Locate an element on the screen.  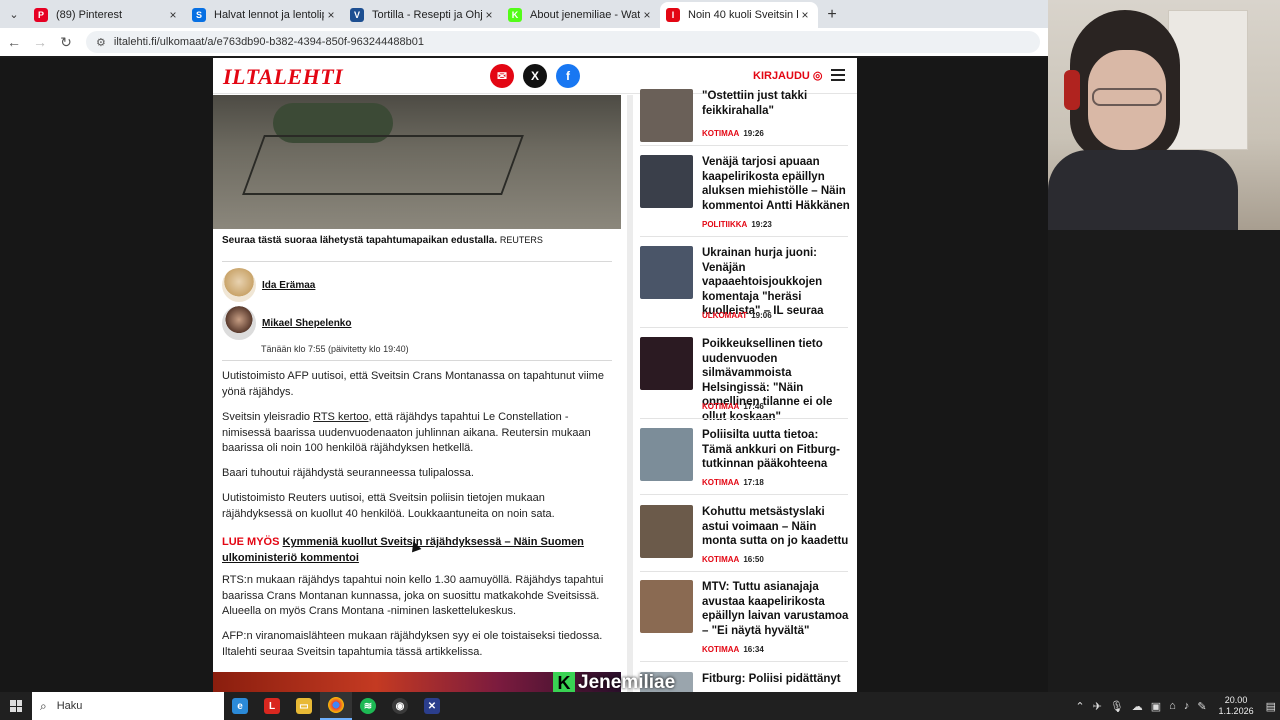
favicon-icon: P is located at coordinates (41, 15).